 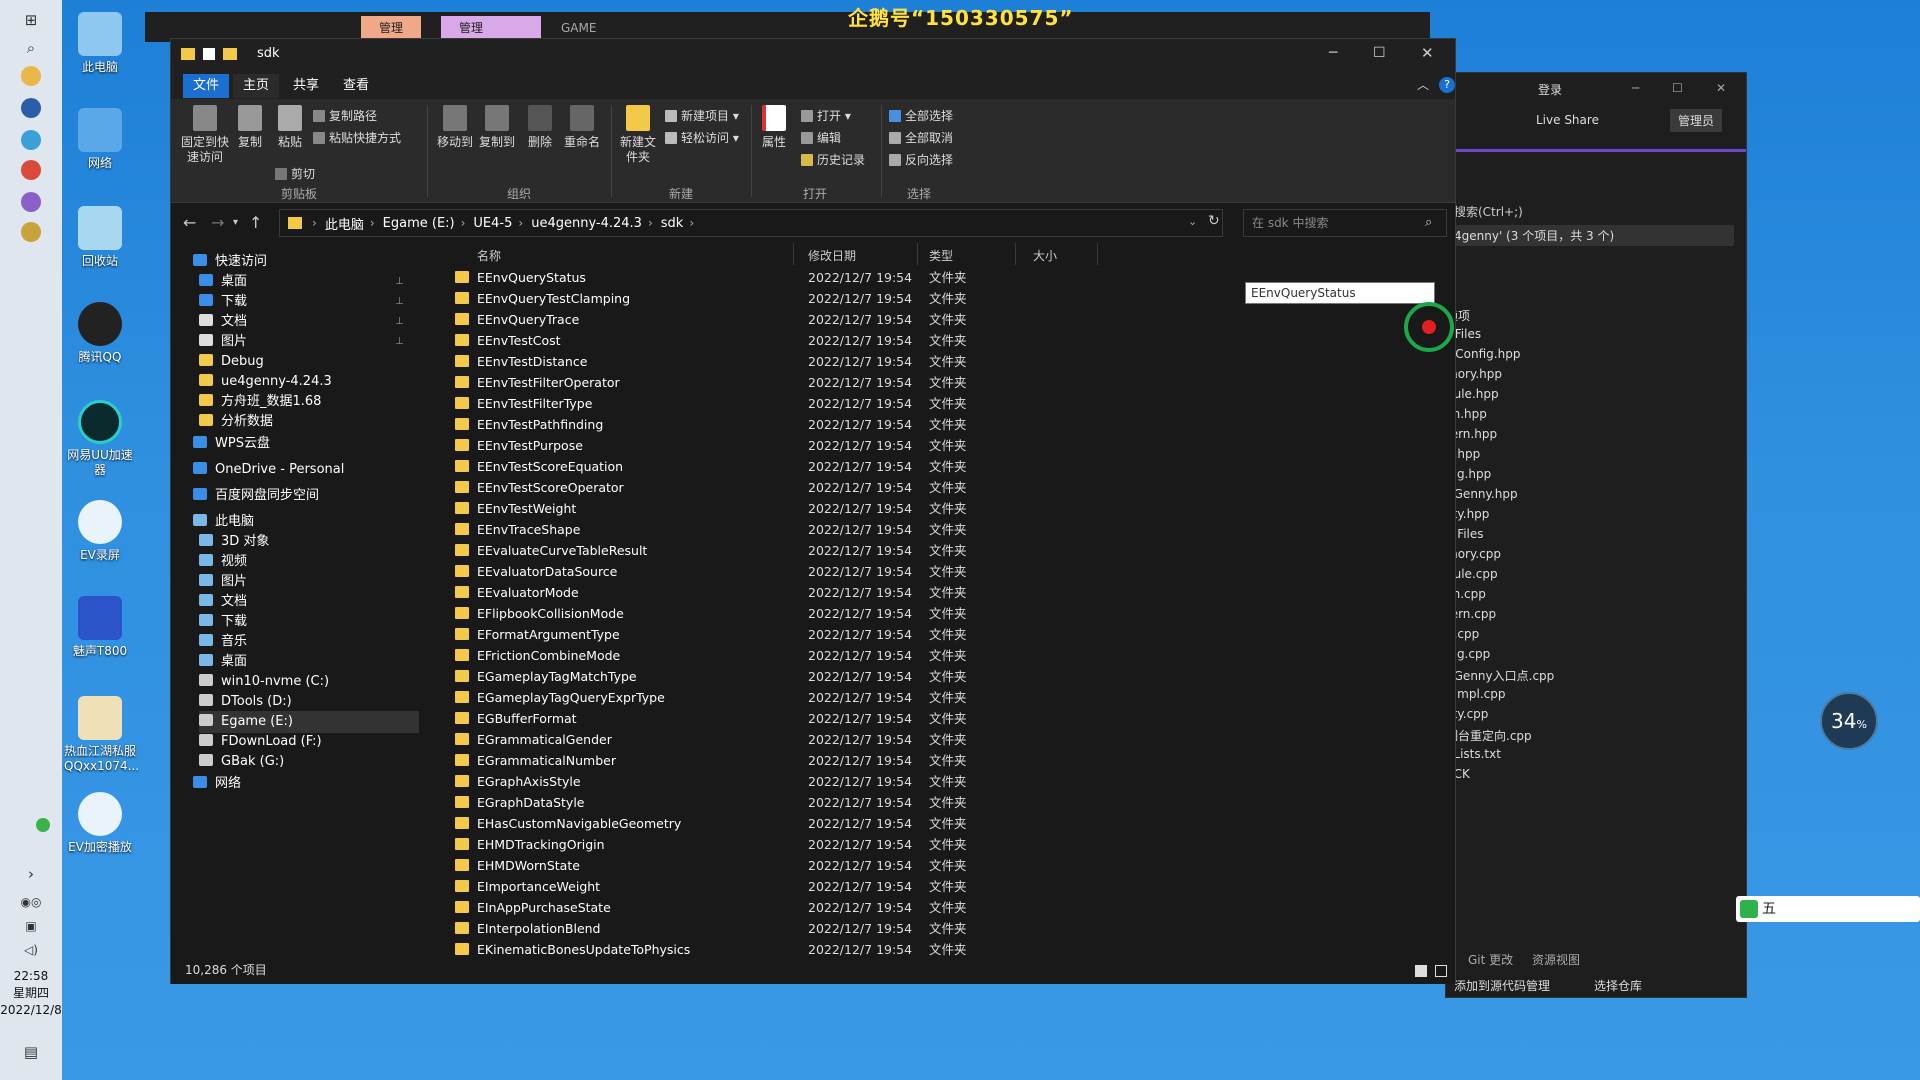 What do you see at coordinates (31, 1052) in the screenshot?
I see `notification-icon: ▤` at bounding box center [31, 1052].